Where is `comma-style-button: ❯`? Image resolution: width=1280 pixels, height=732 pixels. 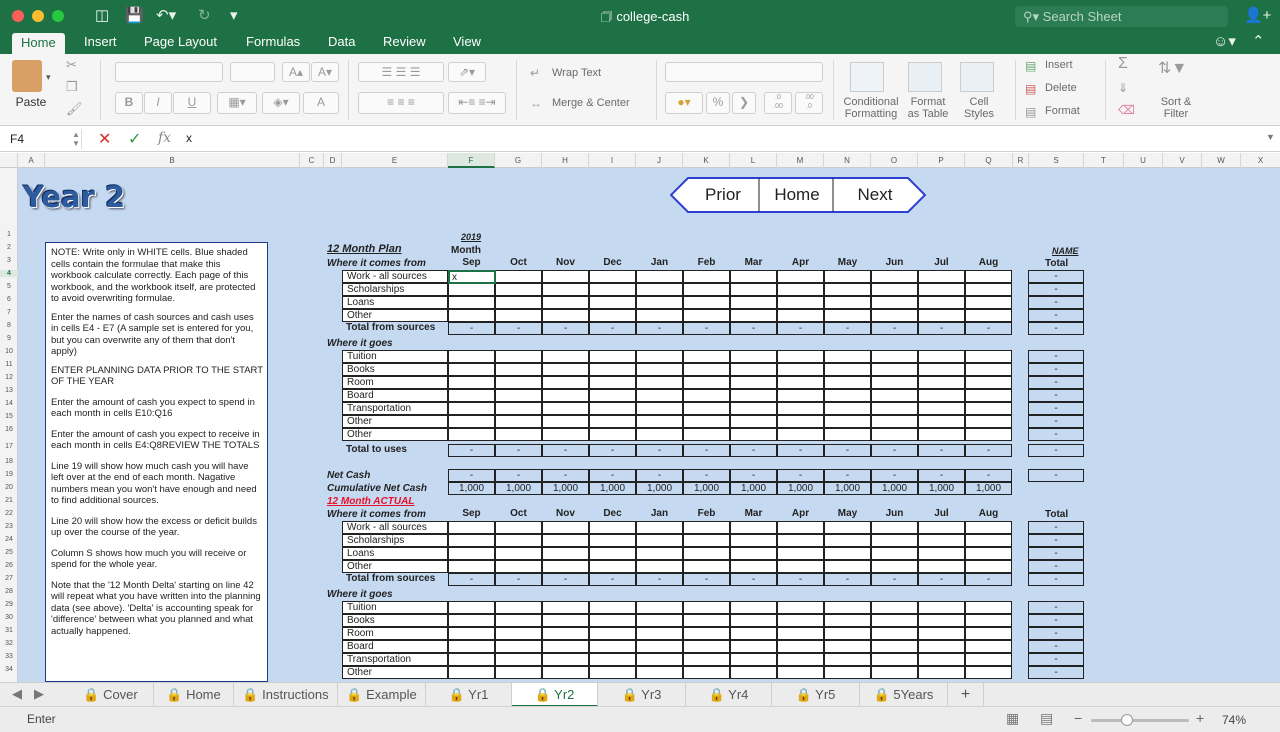 comma-style-button: ❯ is located at coordinates (744, 103).